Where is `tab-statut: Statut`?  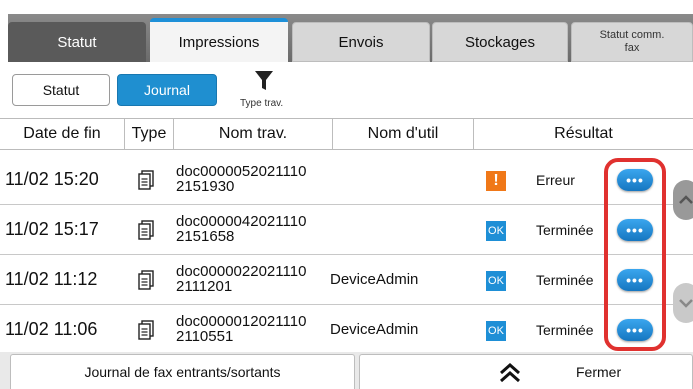 tab-statut: Statut is located at coordinates (77, 42).